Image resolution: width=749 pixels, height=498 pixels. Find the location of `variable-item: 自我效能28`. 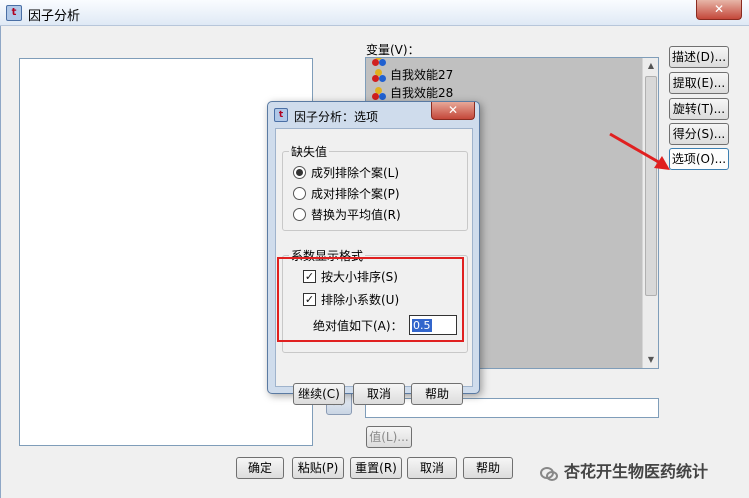

variable-item: 自我效能28 is located at coordinates (412, 93).